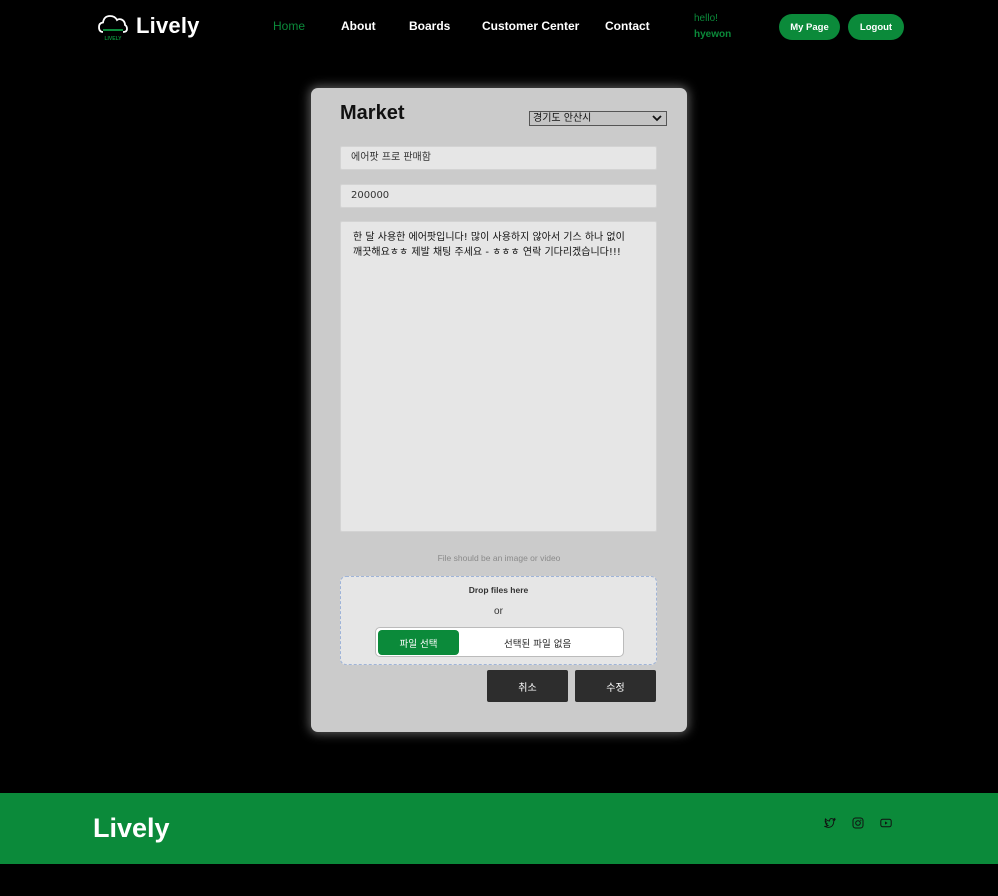 This screenshot has height=896, width=998. I want to click on nav-customer-center: Customer Center, so click(530, 26).